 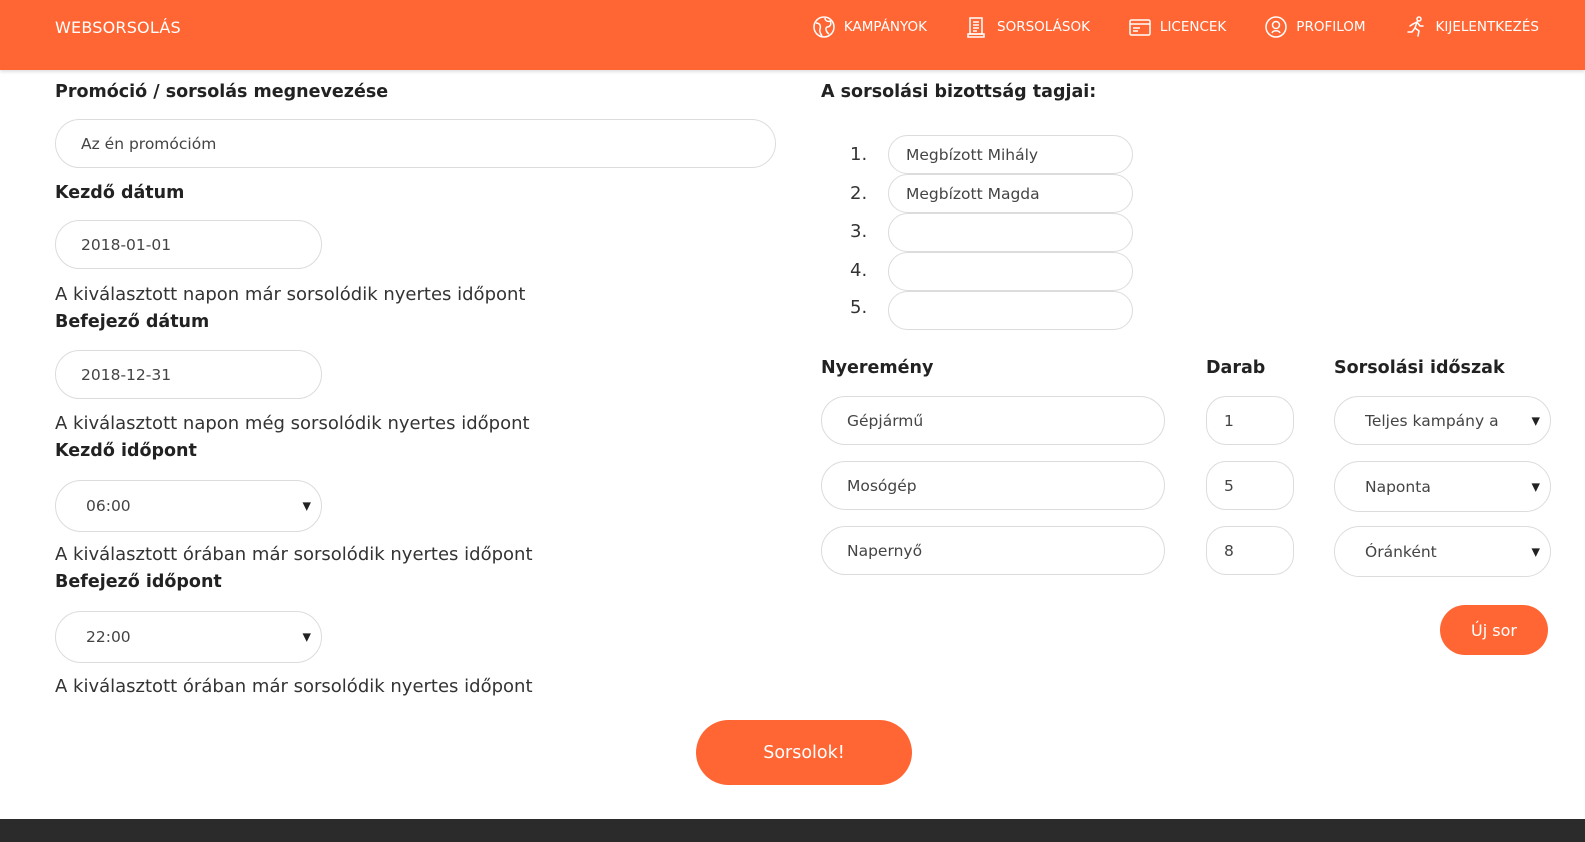 I want to click on brand-logo: WEBSORSOLÁS, so click(x=118, y=27).